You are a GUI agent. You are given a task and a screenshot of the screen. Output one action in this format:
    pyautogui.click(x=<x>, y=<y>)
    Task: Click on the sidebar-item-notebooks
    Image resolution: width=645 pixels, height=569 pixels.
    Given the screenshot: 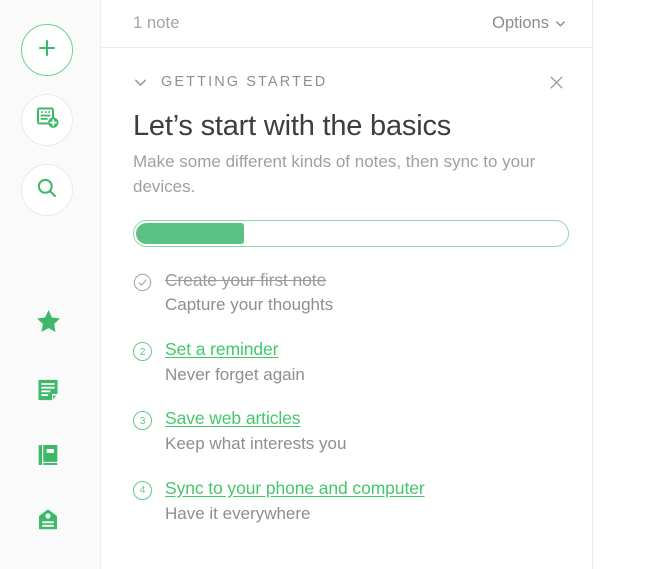 What is the action you would take?
    pyautogui.click(x=48, y=457)
    